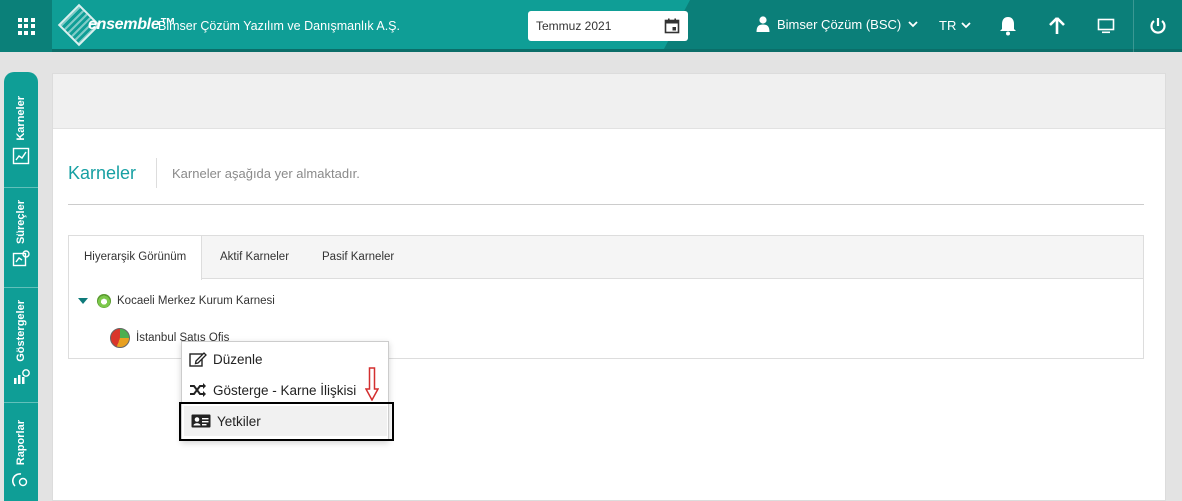  What do you see at coordinates (132, 24) in the screenshot?
I see `logo-text: ensemble™` at bounding box center [132, 24].